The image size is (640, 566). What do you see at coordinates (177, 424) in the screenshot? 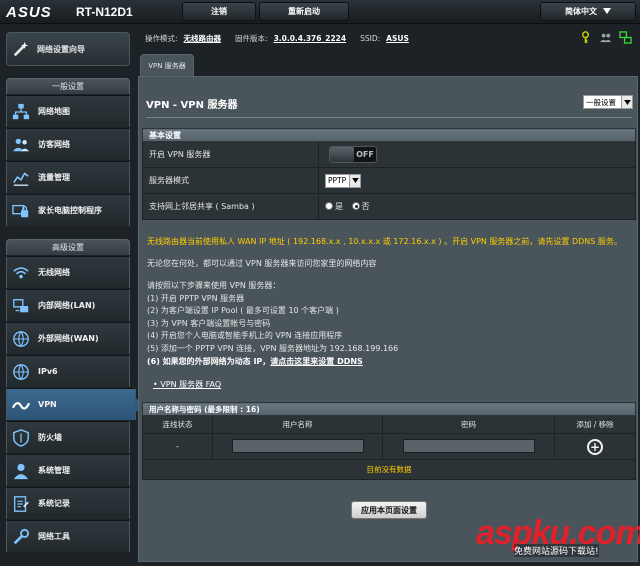
I see `col-connection-status: 连线状态` at bounding box center [177, 424].